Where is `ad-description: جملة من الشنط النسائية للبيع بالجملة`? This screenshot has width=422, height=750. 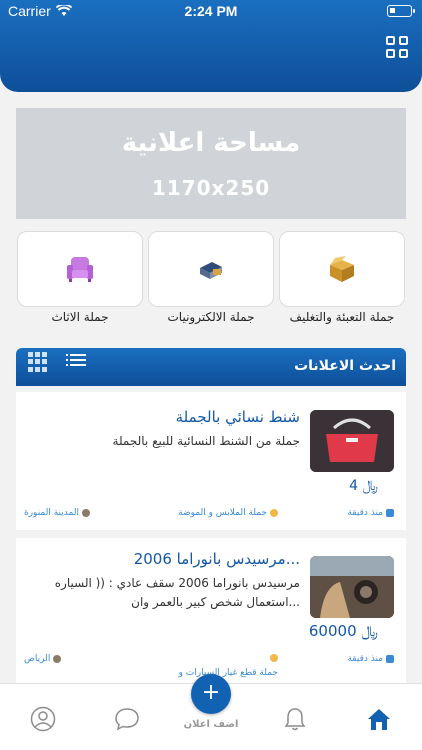
ad-description: جملة من الشنط النسائية للبيع بالجملة is located at coordinates (206, 441).